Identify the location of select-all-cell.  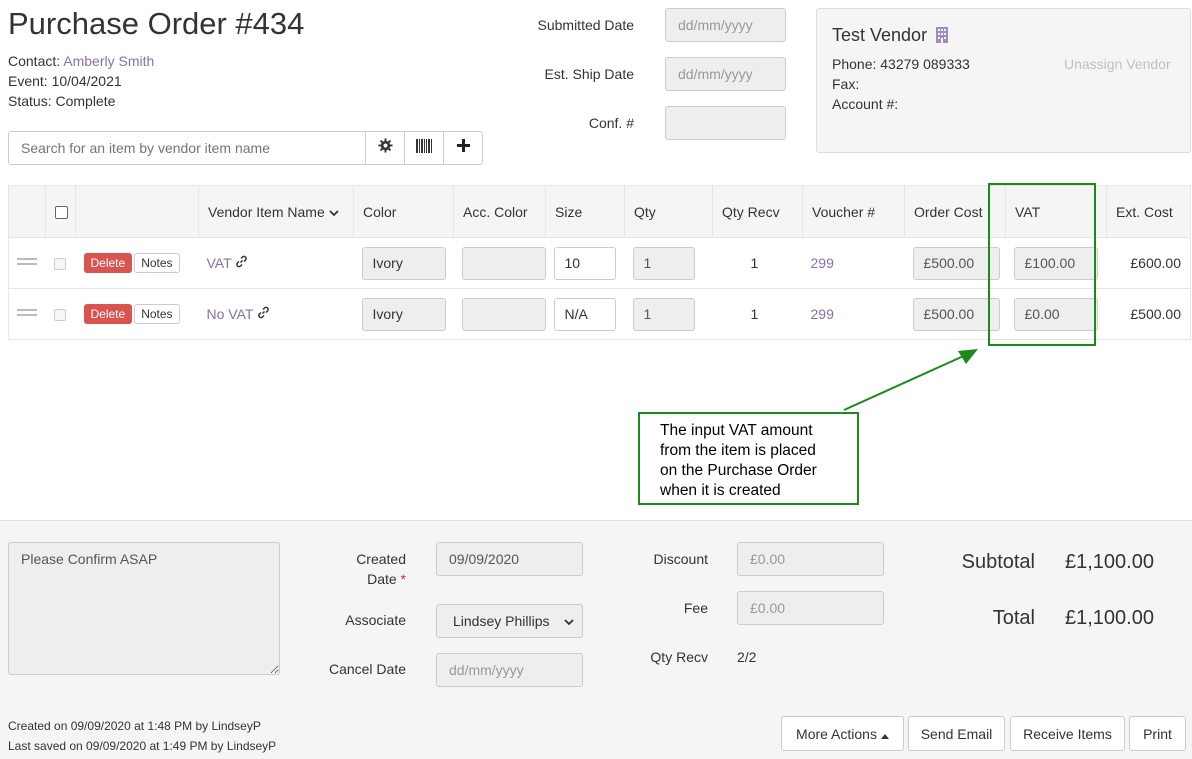
(60, 211).